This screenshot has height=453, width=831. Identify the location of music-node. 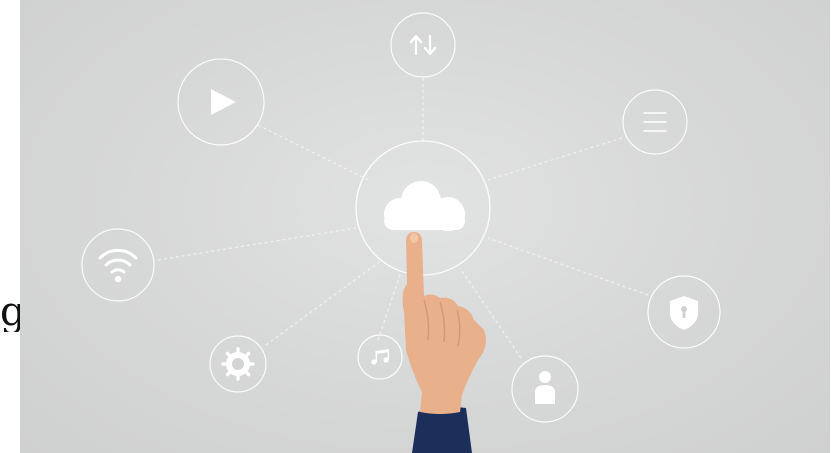
(380, 357).